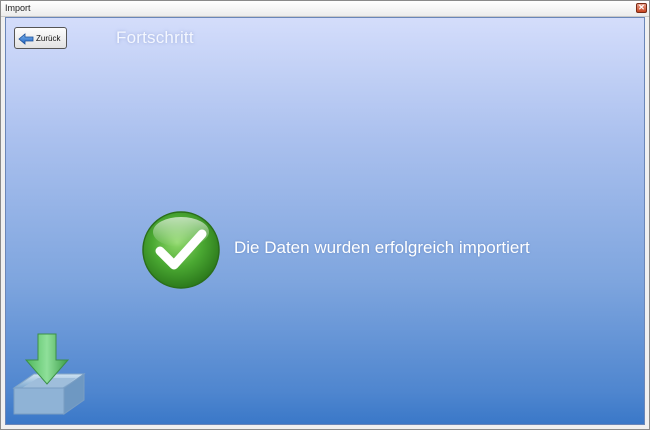  I want to click on close-button: ✕, so click(641, 8).